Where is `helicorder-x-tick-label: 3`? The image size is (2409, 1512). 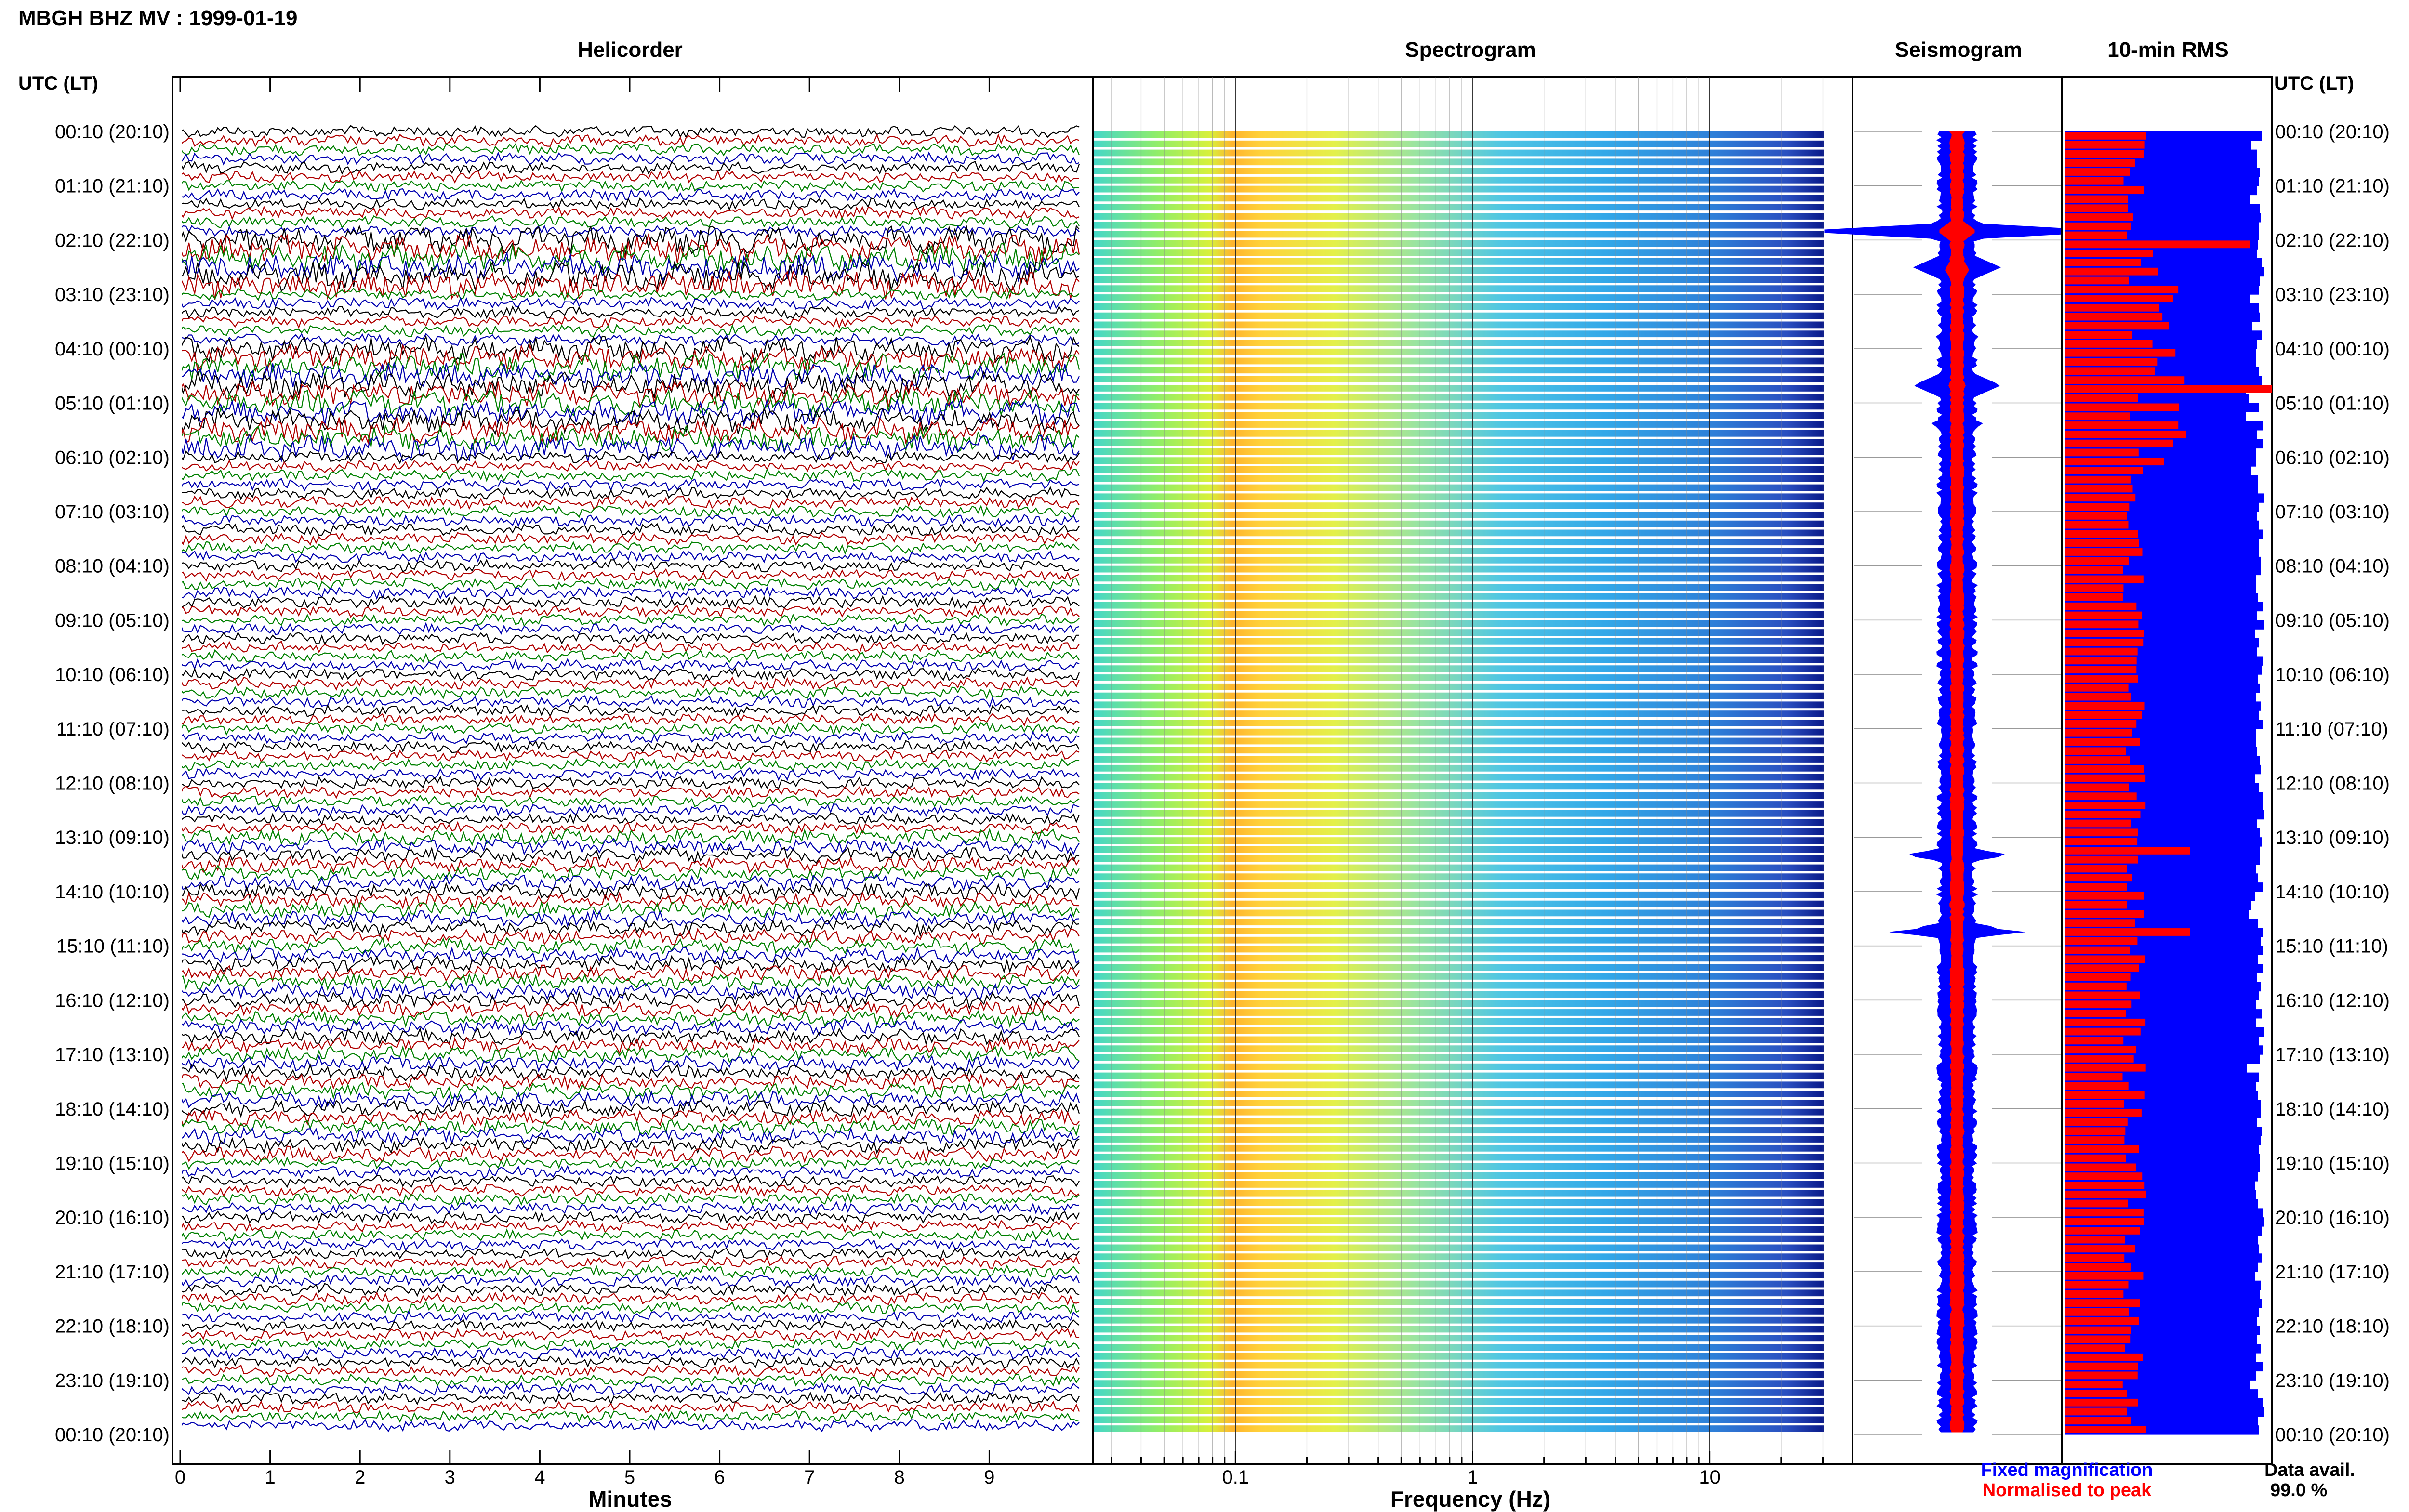 helicorder-x-tick-label: 3 is located at coordinates (450, 1477).